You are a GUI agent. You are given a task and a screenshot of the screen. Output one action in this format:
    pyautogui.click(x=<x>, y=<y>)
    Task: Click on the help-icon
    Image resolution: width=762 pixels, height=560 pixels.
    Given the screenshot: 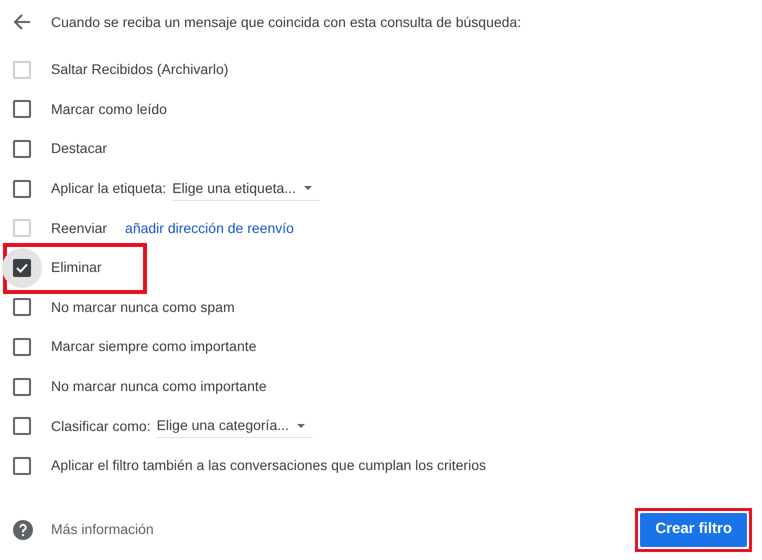 What is the action you would take?
    pyautogui.click(x=23, y=530)
    